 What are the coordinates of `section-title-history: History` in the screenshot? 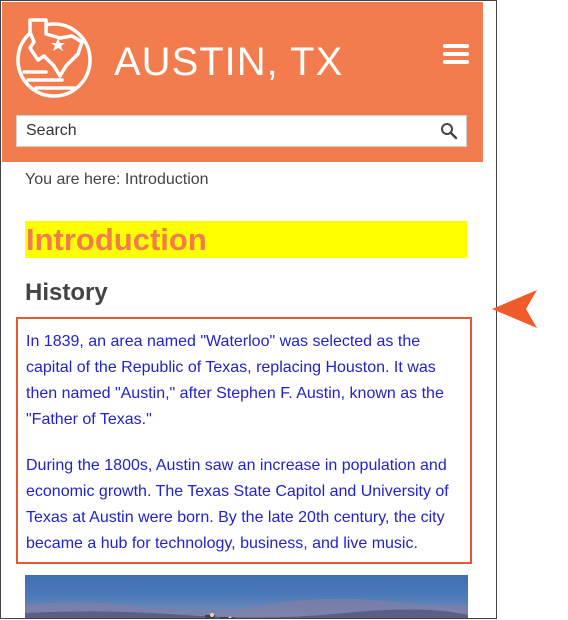 It's located at (66, 292).